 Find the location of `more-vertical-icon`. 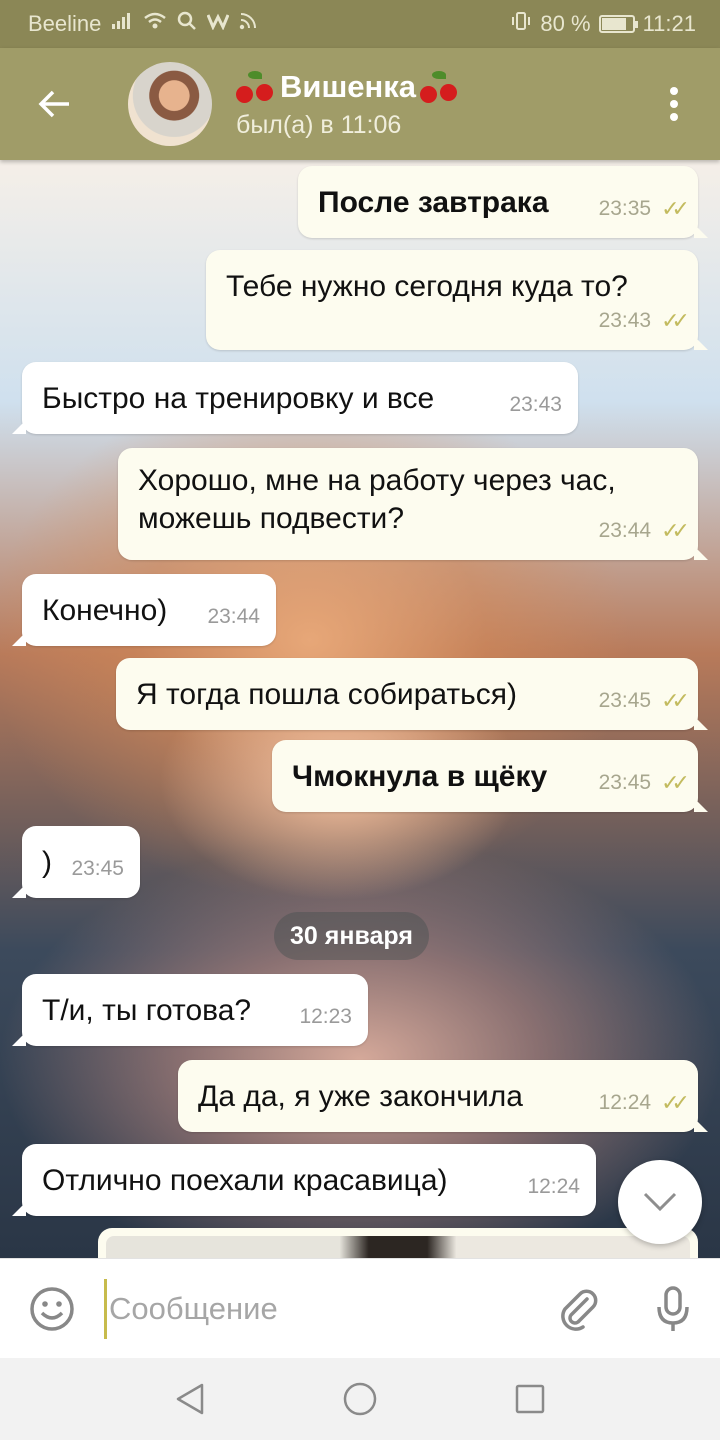

more-vertical-icon is located at coordinates (674, 104).